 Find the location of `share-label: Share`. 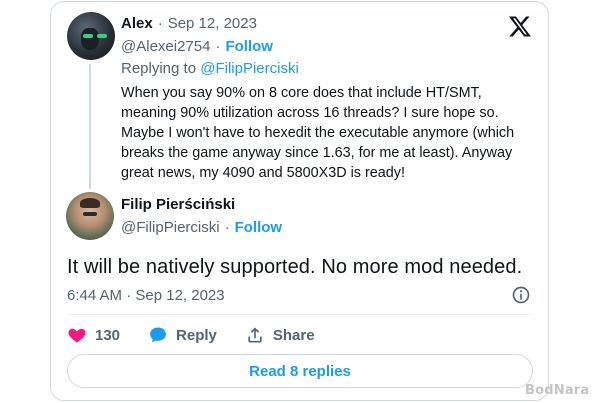

share-label: Share is located at coordinates (293, 335).